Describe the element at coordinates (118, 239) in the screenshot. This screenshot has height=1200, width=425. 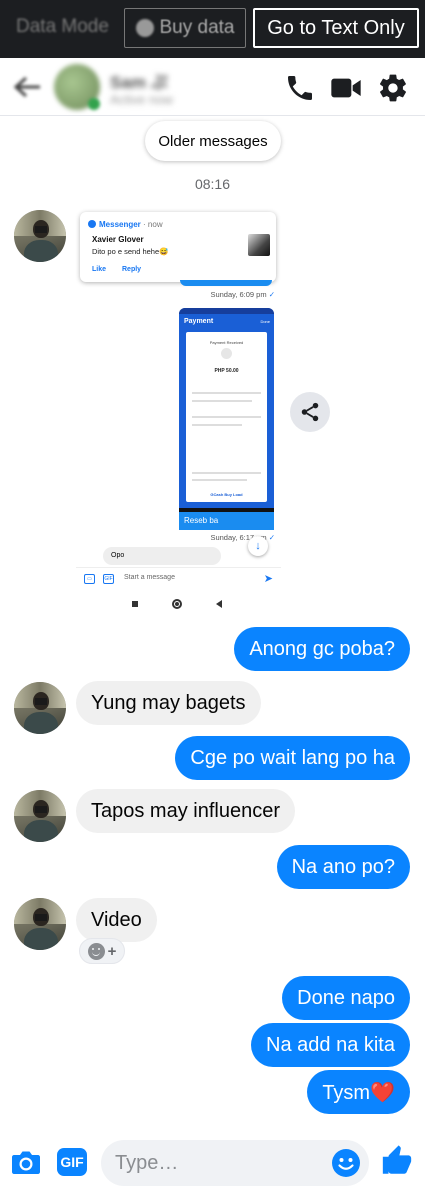
I see `notification-sender: Xavier Glover` at that location.